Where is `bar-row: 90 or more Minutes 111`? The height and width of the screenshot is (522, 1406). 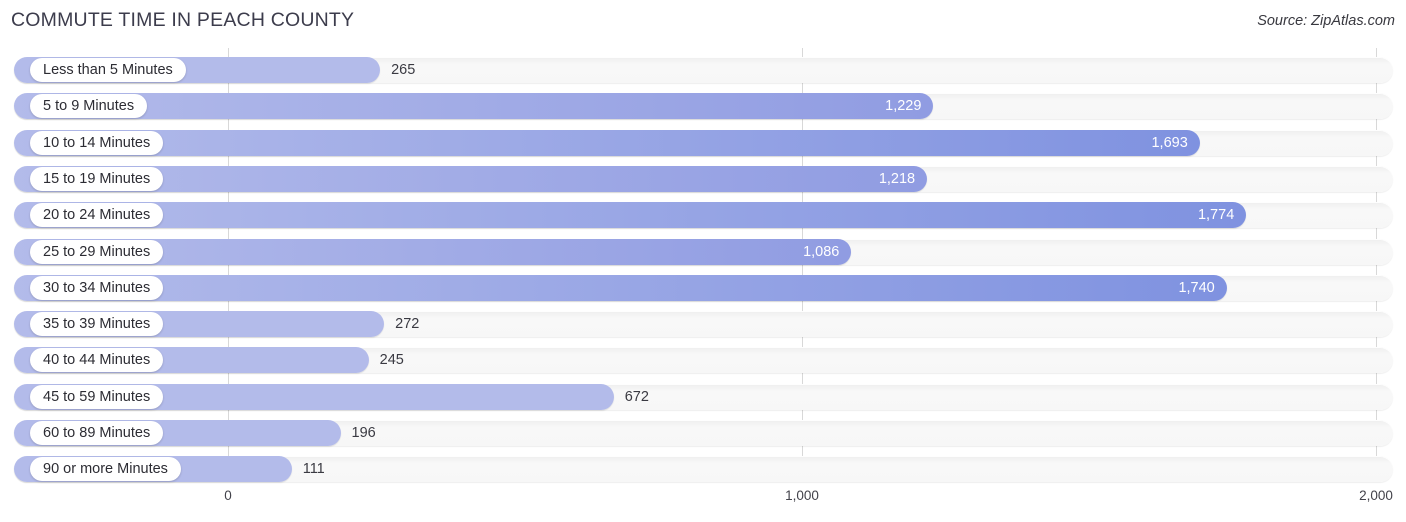 bar-row: 90 or more Minutes 111 is located at coordinates (703, 469).